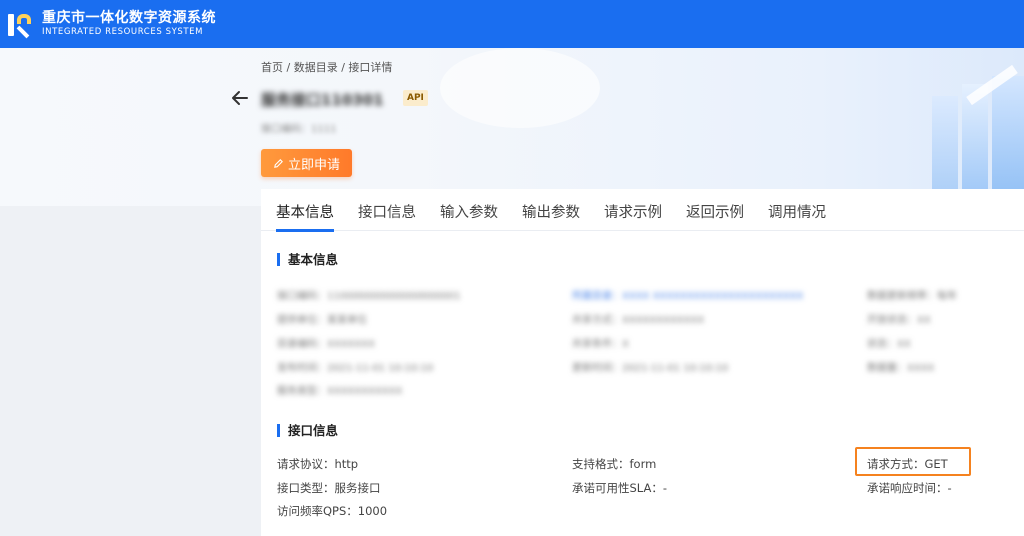 This screenshot has height=536, width=1024. Describe the element at coordinates (20, 24) in the screenshot. I see `brand-logo-icon` at that location.